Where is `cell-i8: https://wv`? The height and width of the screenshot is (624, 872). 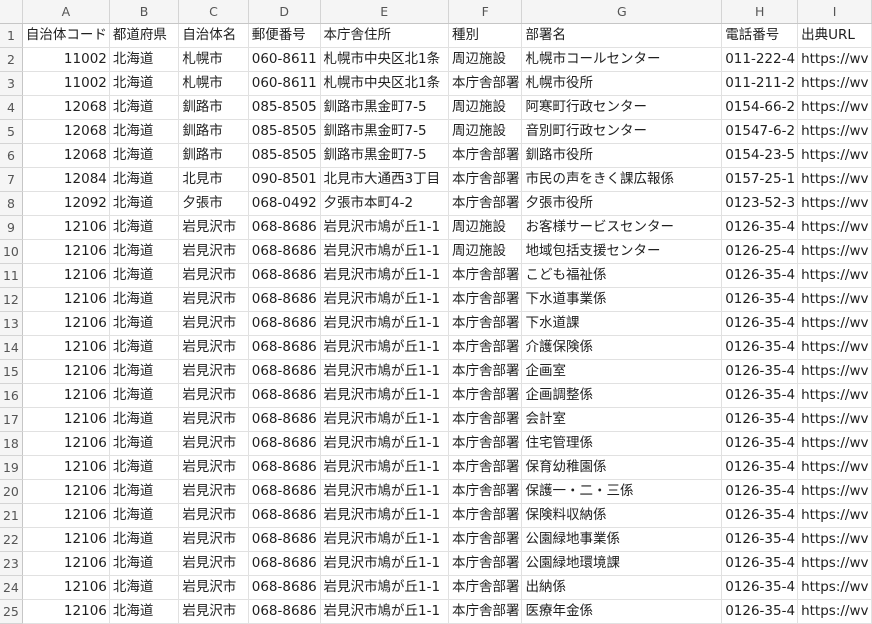 cell-i8: https://wv is located at coordinates (834, 203).